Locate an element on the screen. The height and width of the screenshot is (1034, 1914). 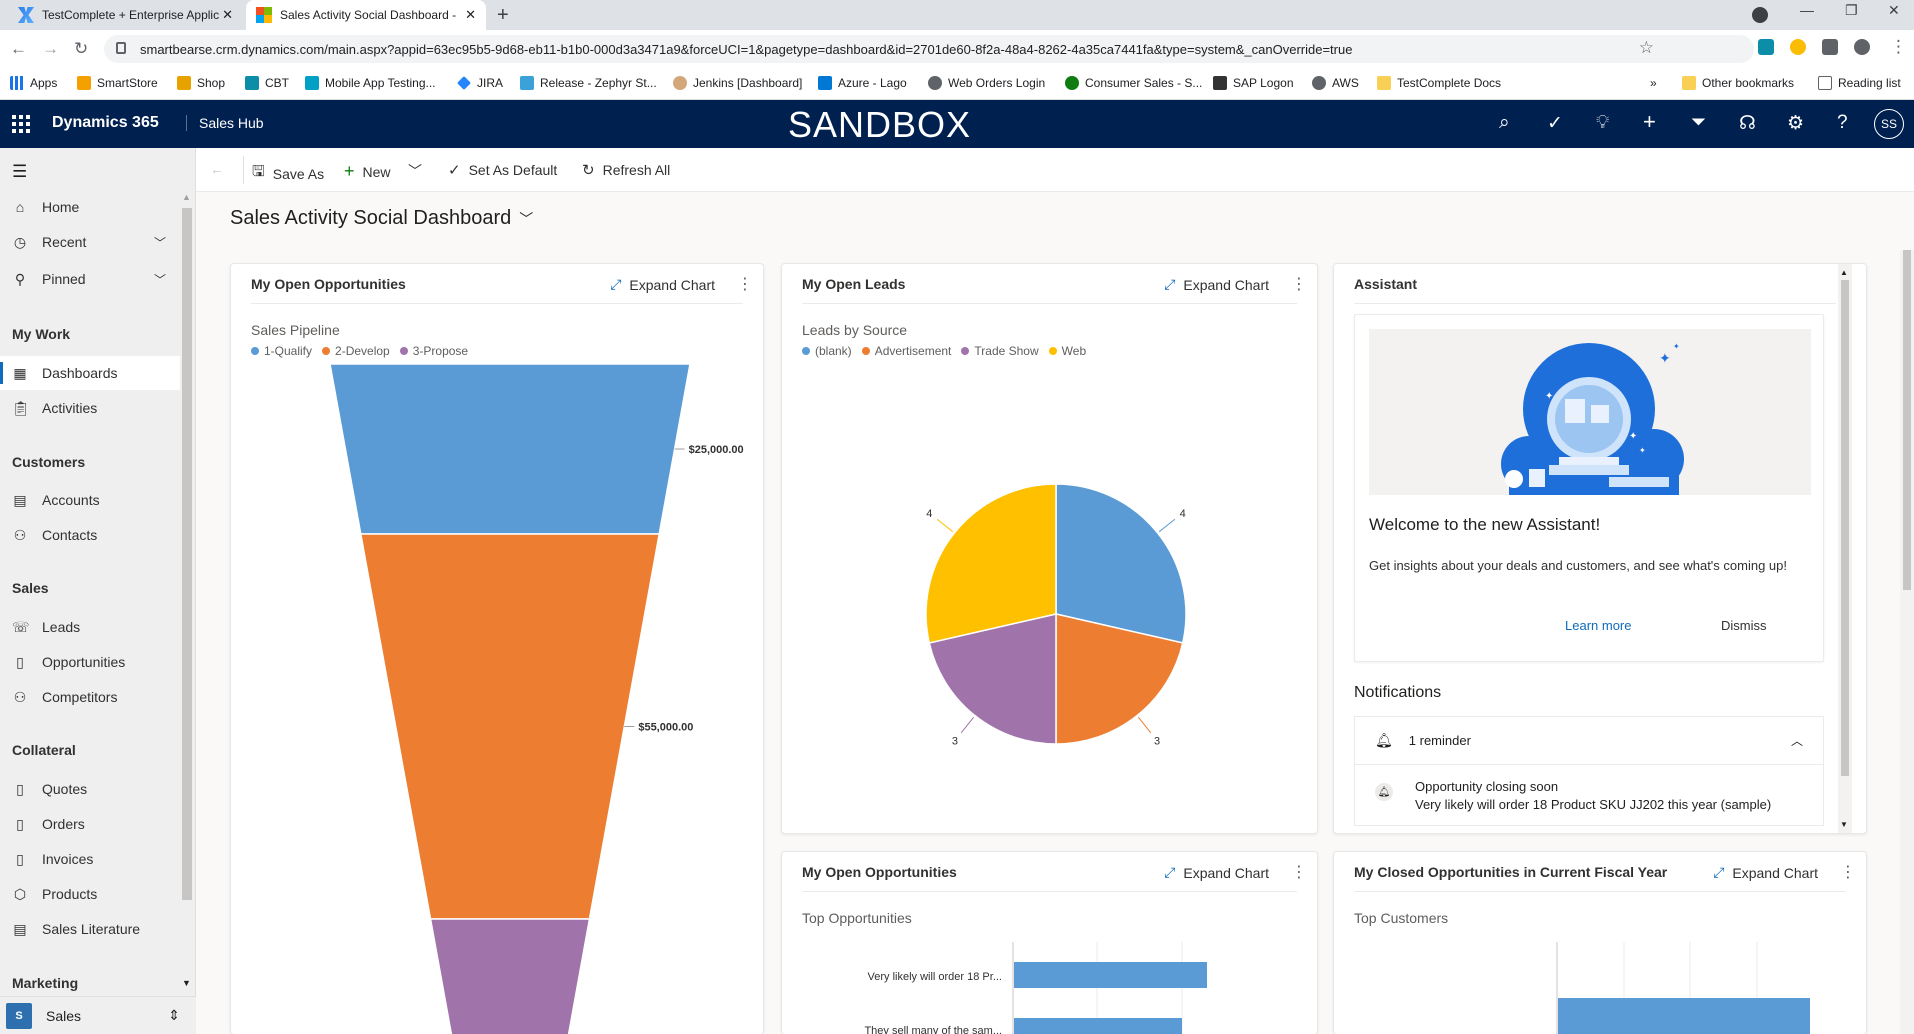
minimize-icon: — is located at coordinates (1807, 10).